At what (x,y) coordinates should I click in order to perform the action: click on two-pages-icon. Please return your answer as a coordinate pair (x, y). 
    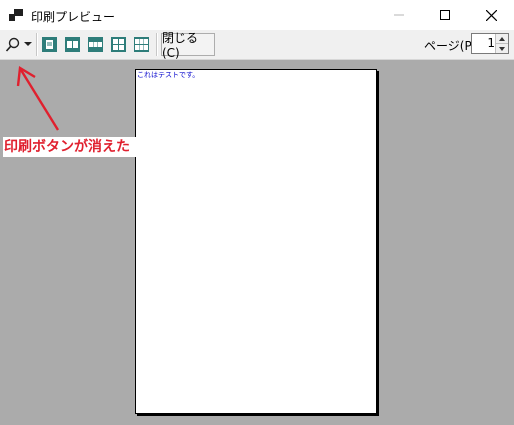
    Looking at the image, I should click on (72, 44).